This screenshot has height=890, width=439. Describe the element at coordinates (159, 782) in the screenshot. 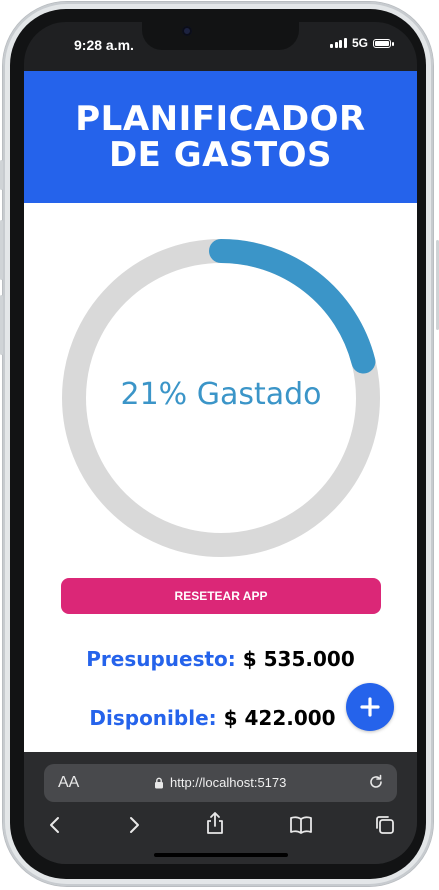

I see `lock-icon` at that location.